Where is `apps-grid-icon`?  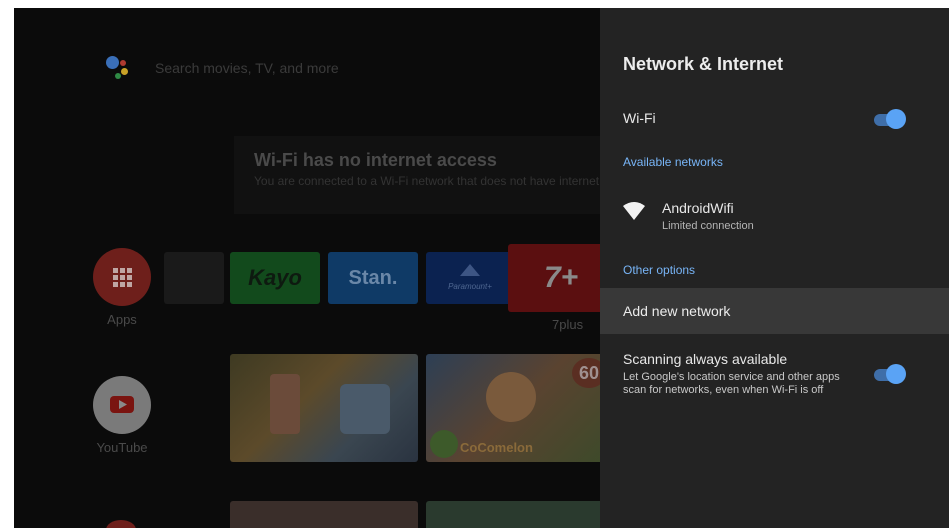
apps-grid-icon is located at coordinates (122, 277).